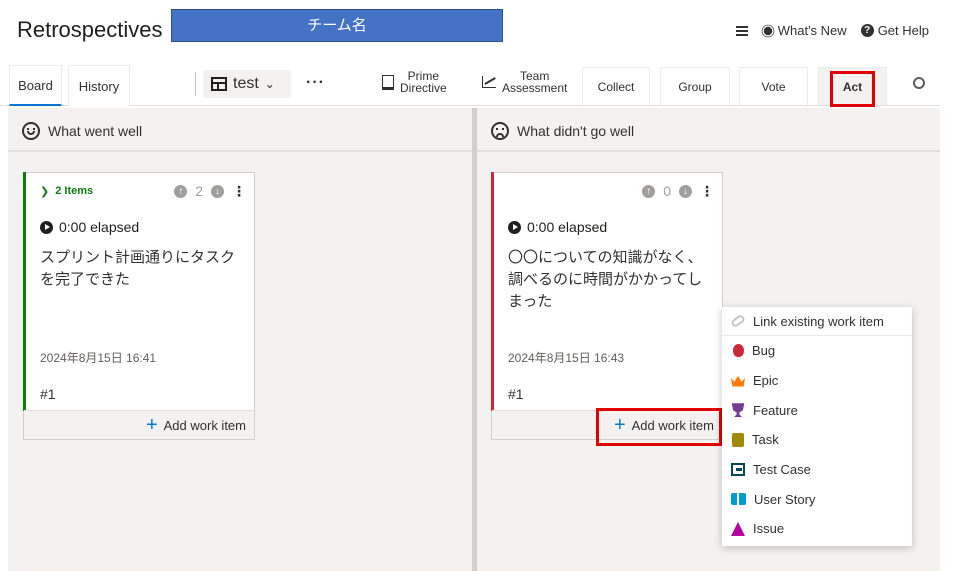  I want to click on upvote-count: 2, so click(199, 191).